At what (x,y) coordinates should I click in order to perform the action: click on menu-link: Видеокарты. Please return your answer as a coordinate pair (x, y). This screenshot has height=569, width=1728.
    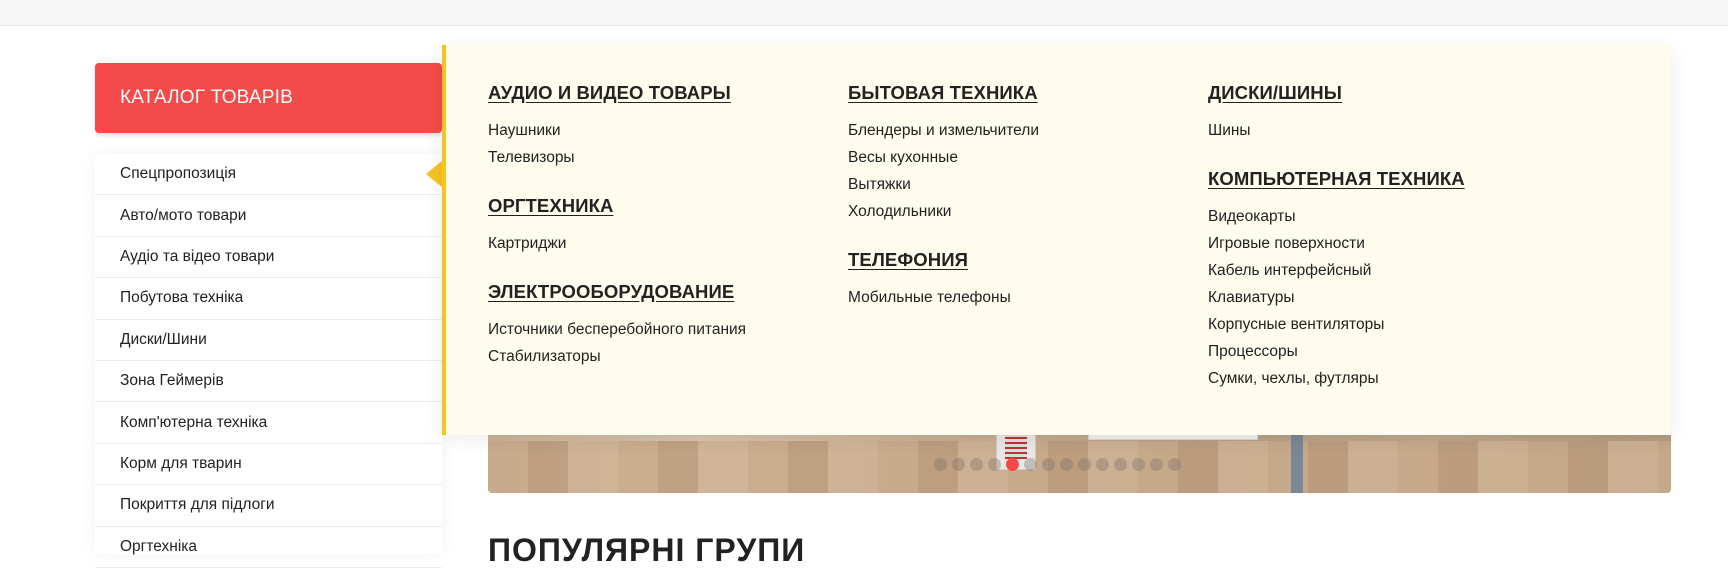
    Looking at the image, I should click on (1336, 216).